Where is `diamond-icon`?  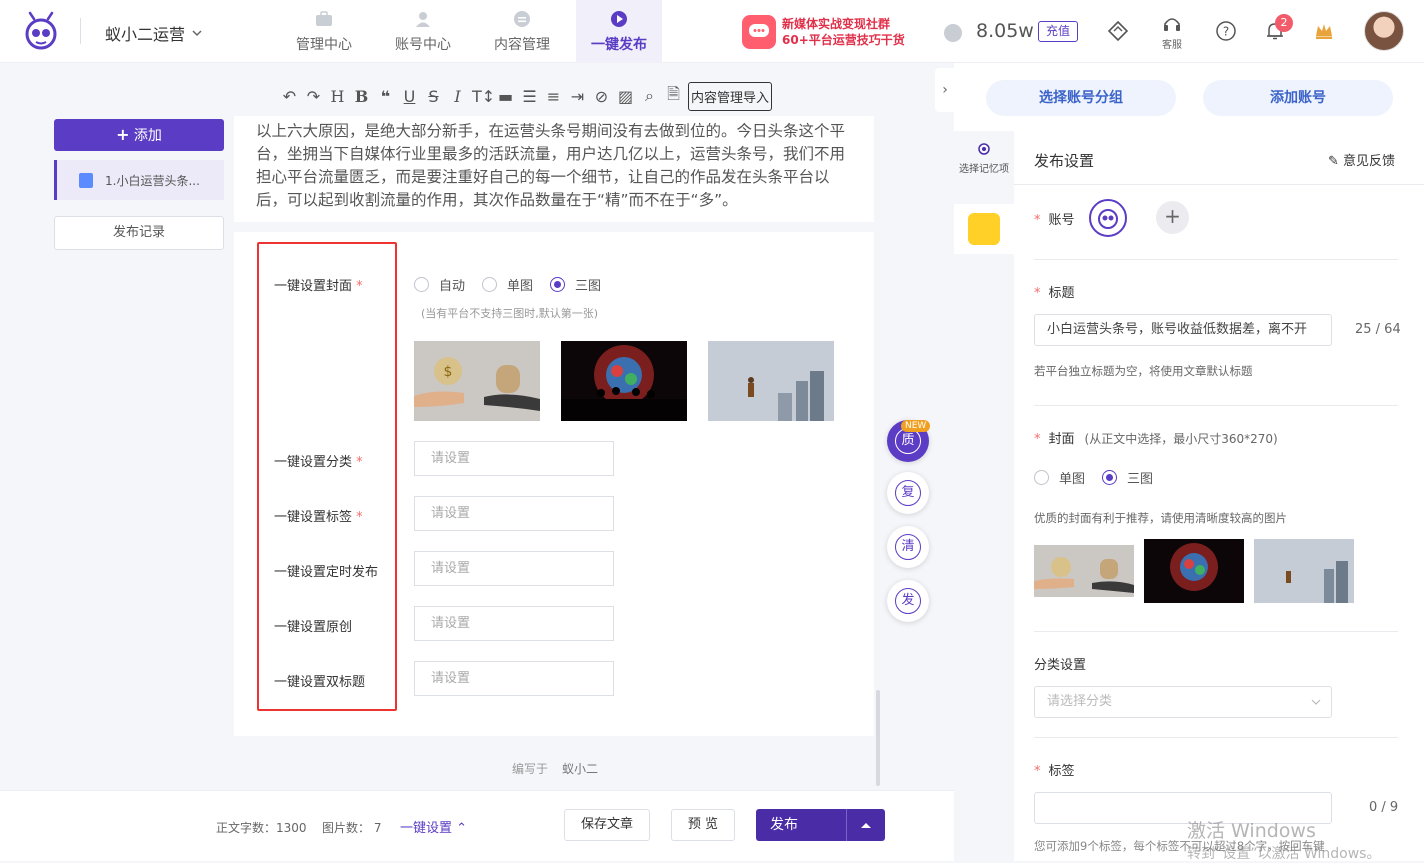 diamond-icon is located at coordinates (1118, 31).